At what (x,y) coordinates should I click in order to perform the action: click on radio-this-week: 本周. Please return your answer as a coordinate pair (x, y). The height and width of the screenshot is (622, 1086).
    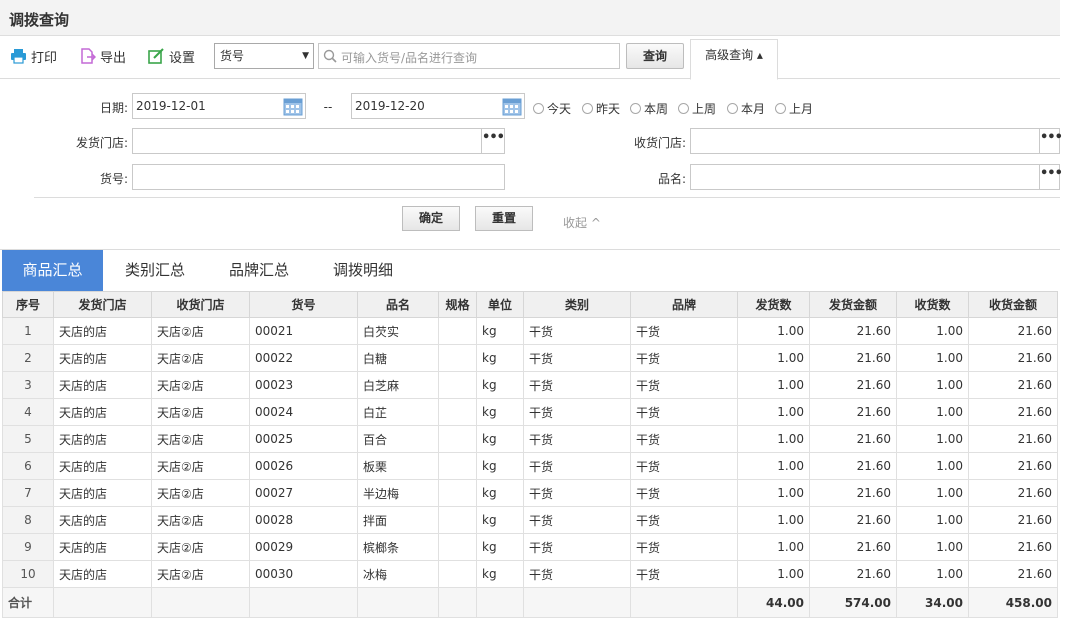
    Looking at the image, I should click on (649, 108).